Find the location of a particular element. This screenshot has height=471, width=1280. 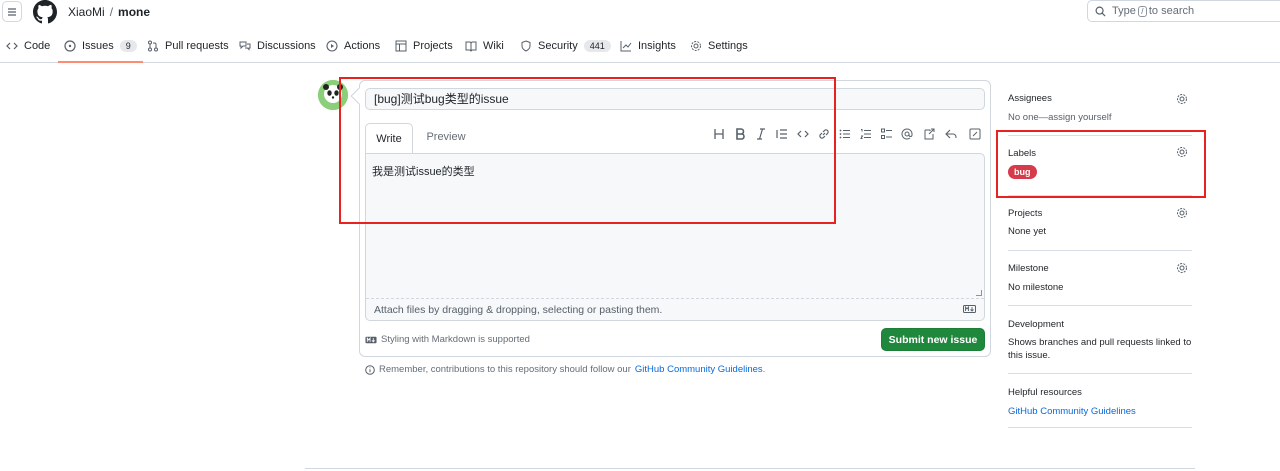

unordered-list-icon is located at coordinates (845, 134).